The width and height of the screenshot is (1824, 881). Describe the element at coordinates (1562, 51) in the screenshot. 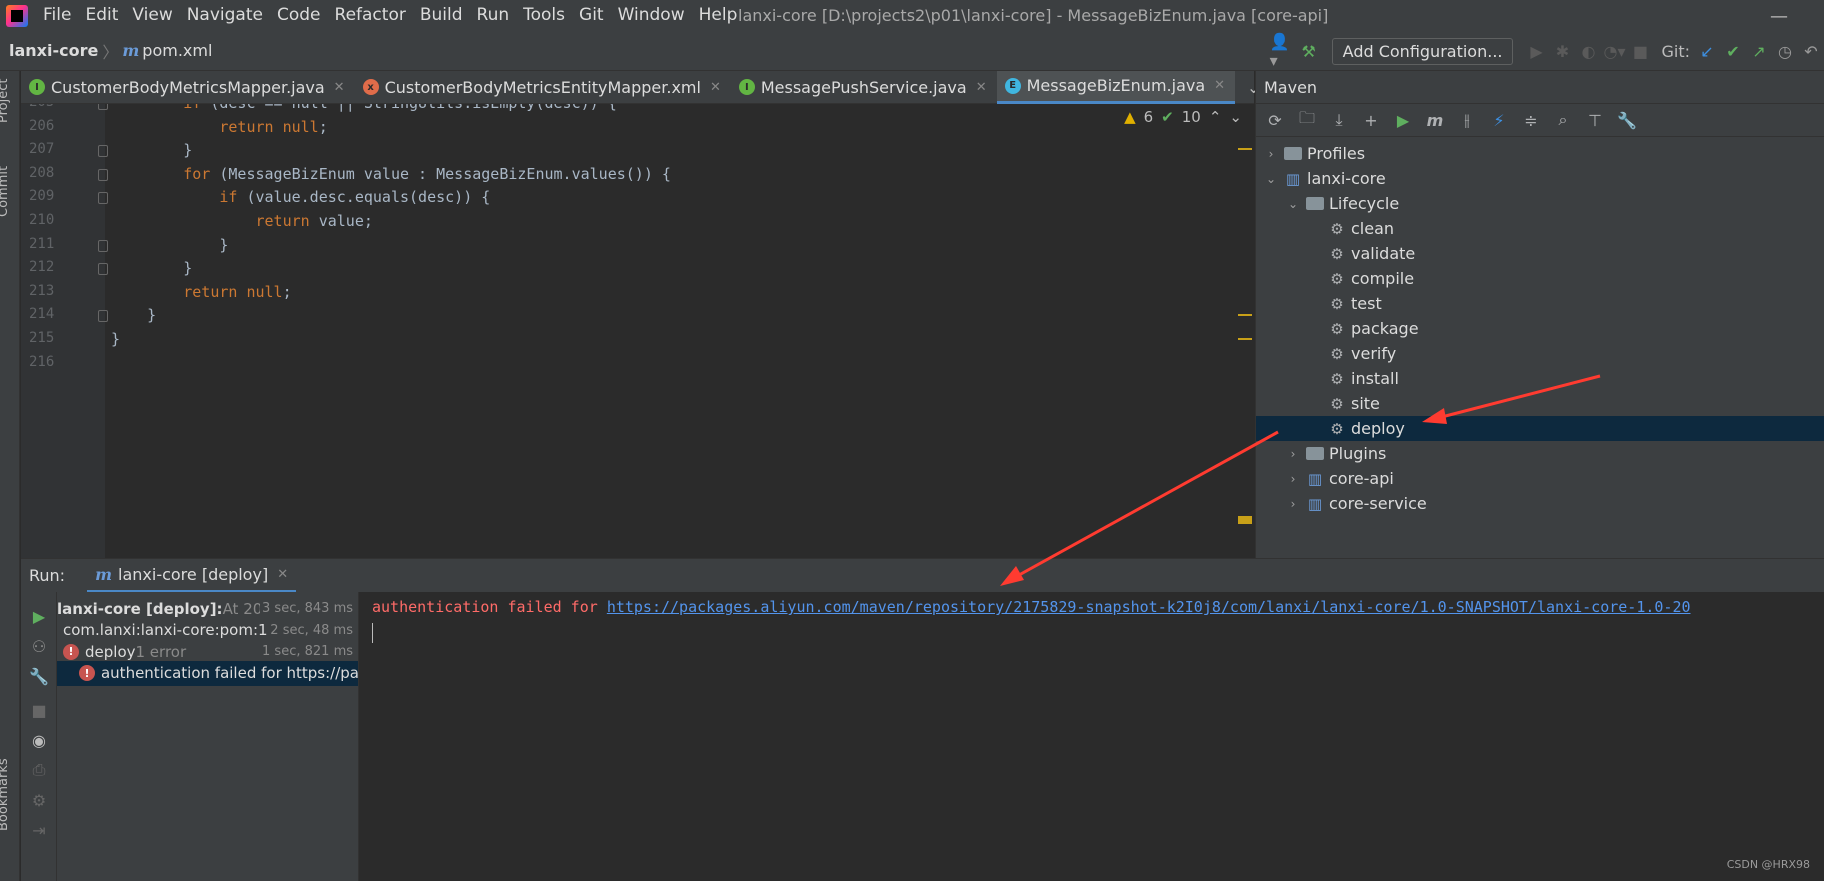

I see `debug-icon: ✱` at that location.